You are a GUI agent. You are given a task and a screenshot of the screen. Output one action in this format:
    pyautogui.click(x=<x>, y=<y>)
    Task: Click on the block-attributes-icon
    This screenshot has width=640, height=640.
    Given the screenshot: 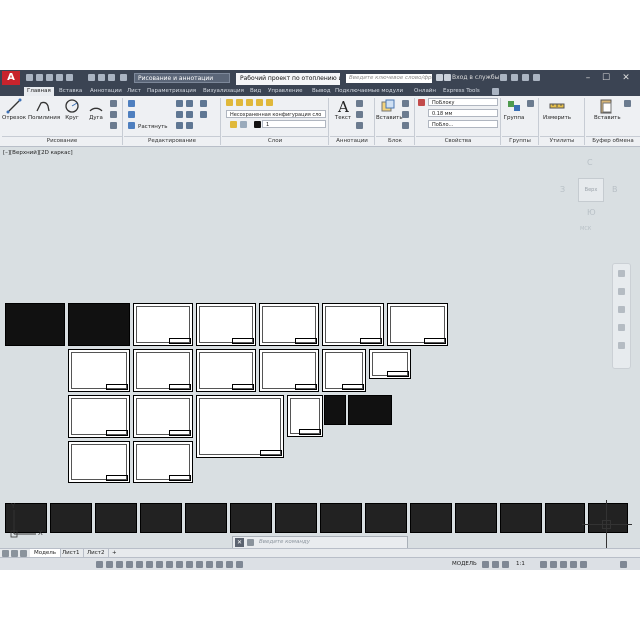 What is the action you would take?
    pyautogui.click(x=405, y=125)
    